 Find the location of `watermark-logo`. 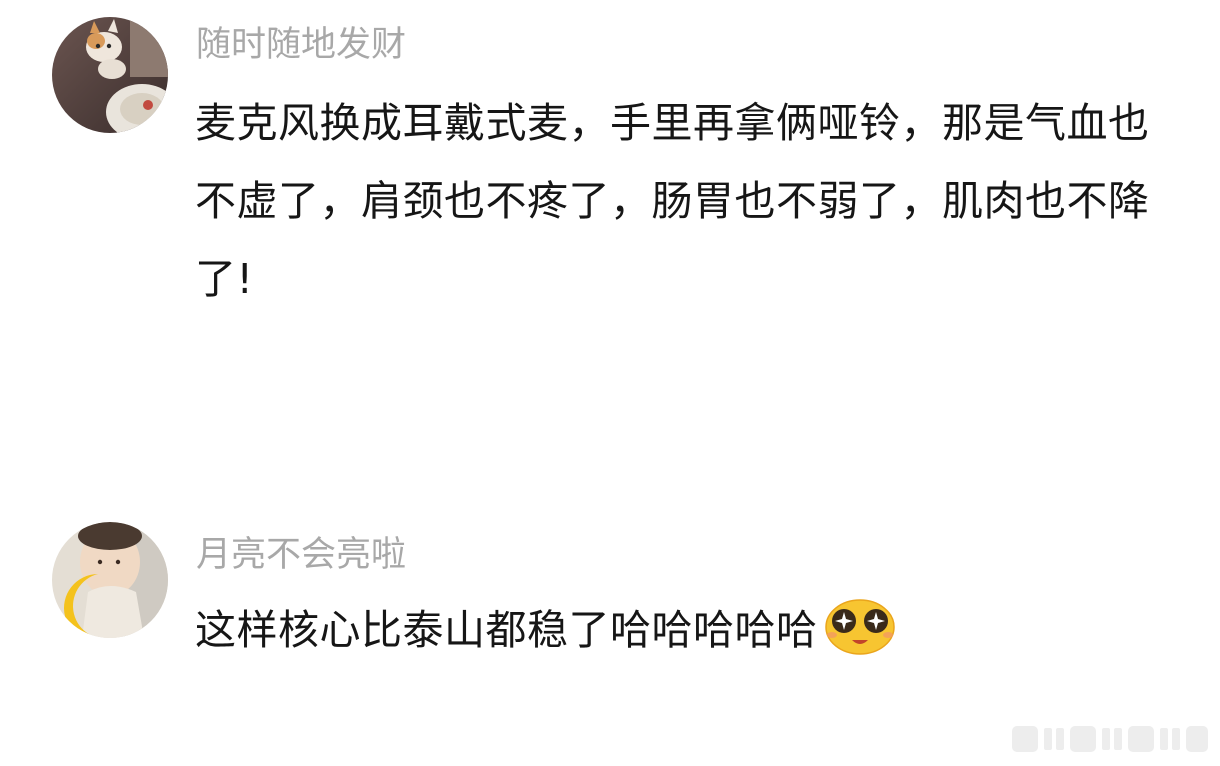

watermark-logo is located at coordinates (1110, 739).